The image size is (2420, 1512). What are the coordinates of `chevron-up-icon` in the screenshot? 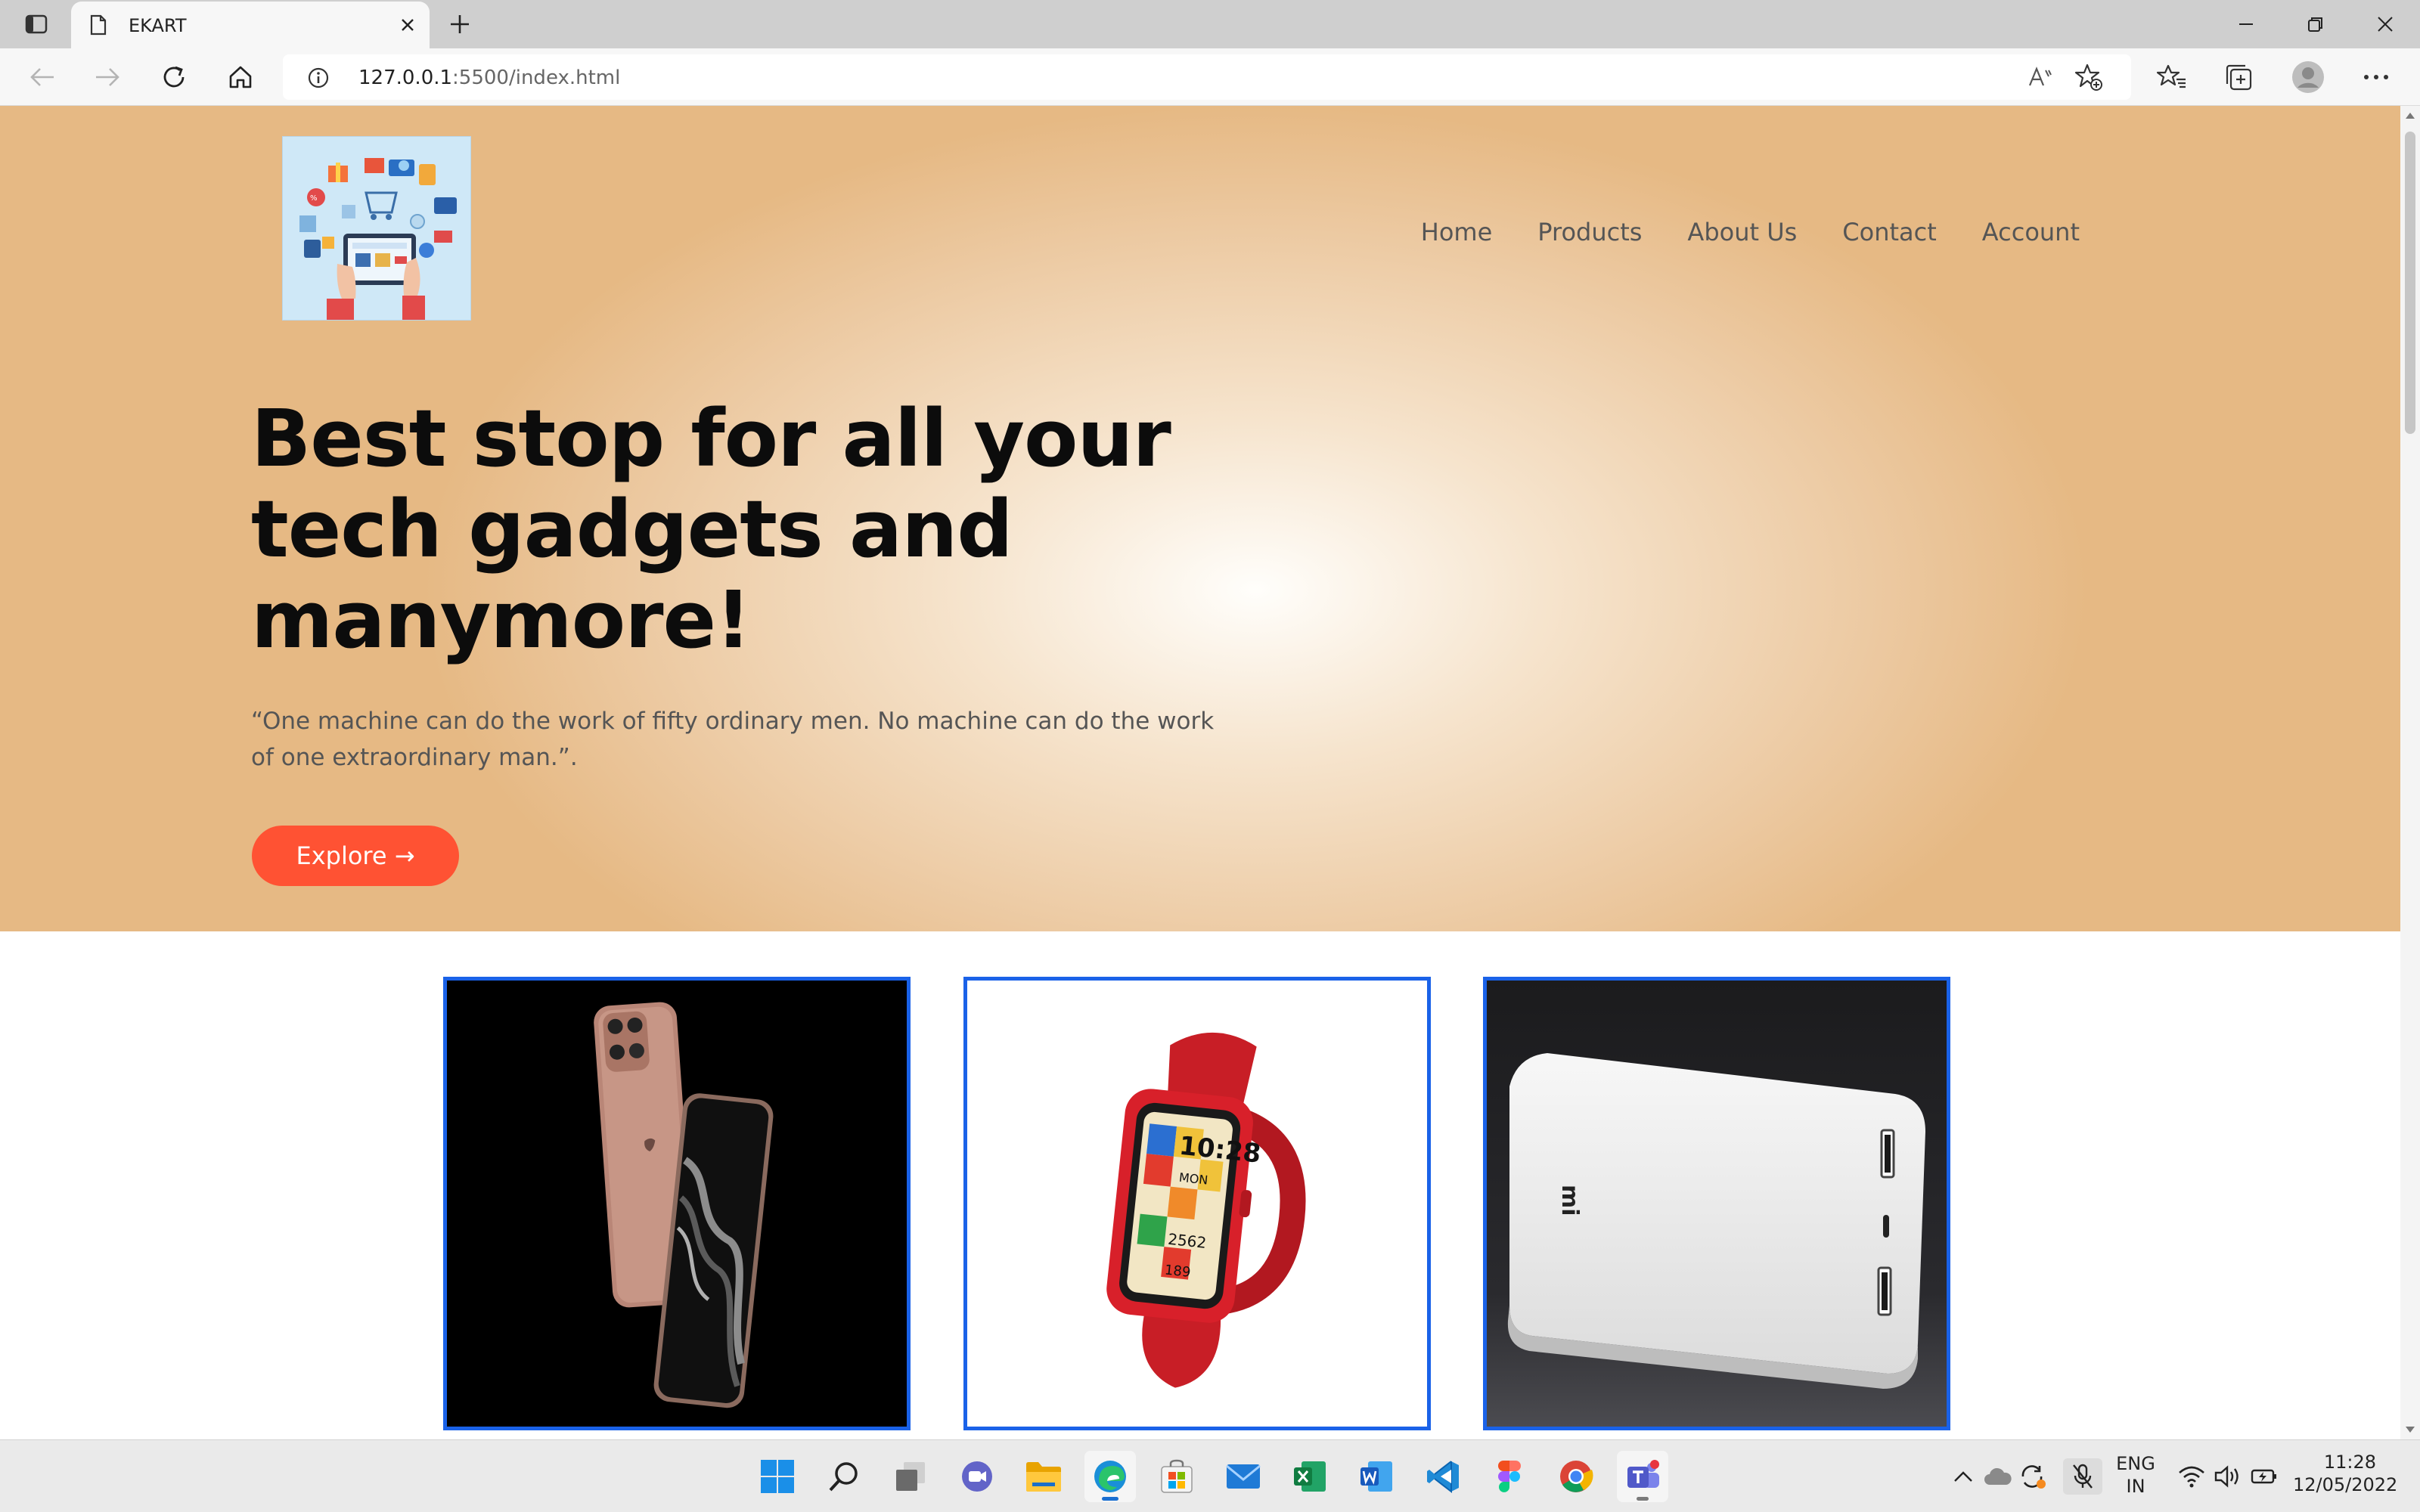 It's located at (1963, 1476).